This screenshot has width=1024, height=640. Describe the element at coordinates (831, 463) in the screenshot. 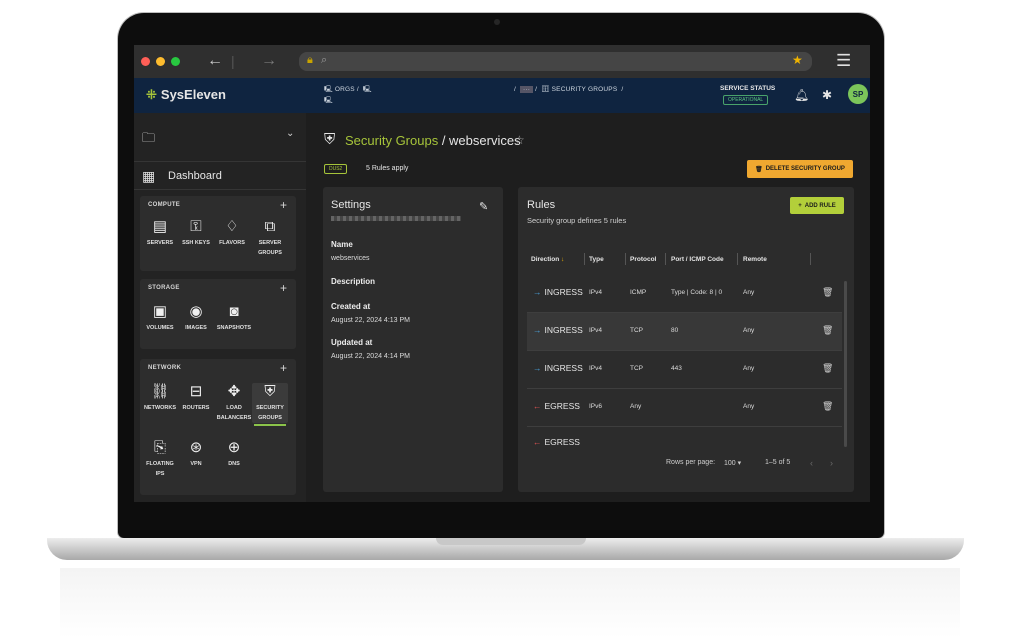

I see `next-page-icon: ›` at that location.